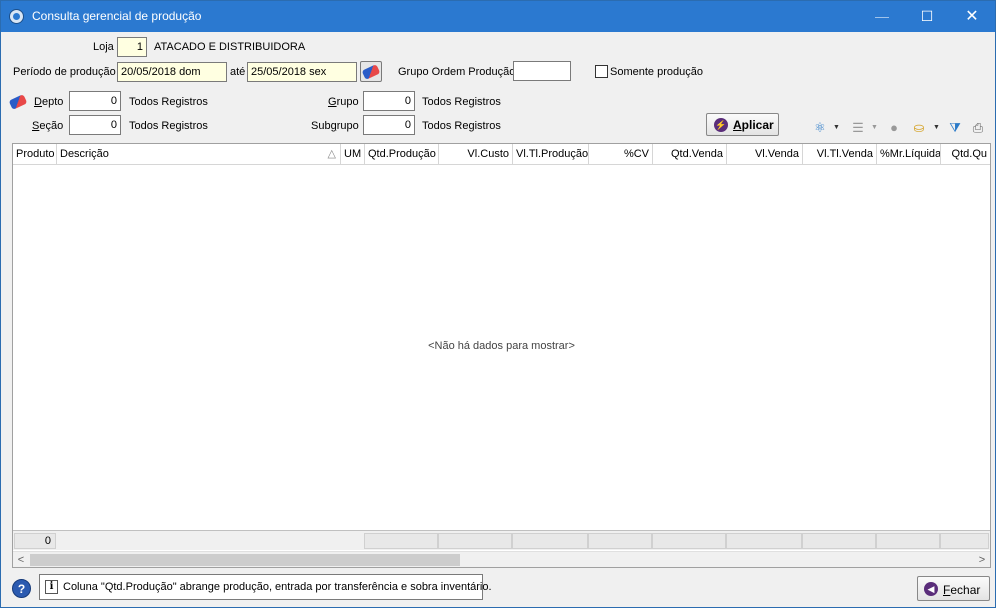 Image resolution: width=996 pixels, height=608 pixels. Describe the element at coordinates (840, 154) in the screenshot. I see `col-vl-tl-venda: Vl.Tl.Venda` at that location.